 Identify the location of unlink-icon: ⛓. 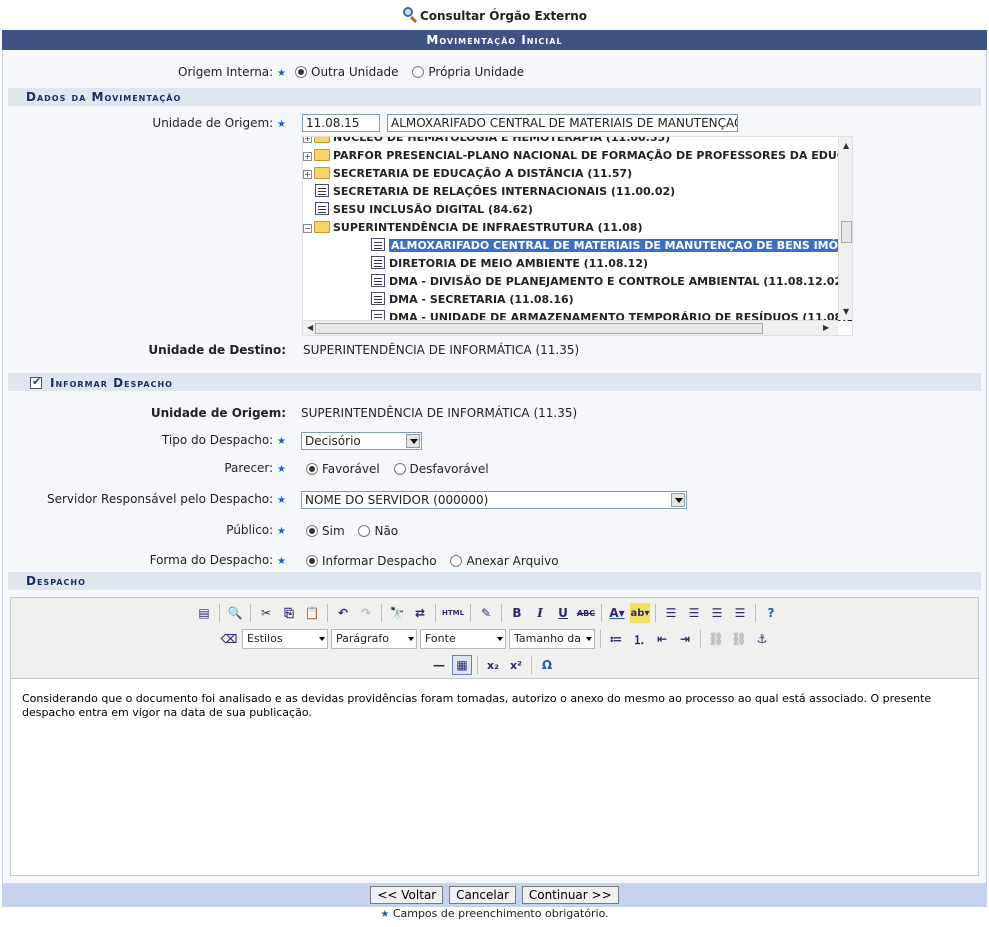
(739, 639).